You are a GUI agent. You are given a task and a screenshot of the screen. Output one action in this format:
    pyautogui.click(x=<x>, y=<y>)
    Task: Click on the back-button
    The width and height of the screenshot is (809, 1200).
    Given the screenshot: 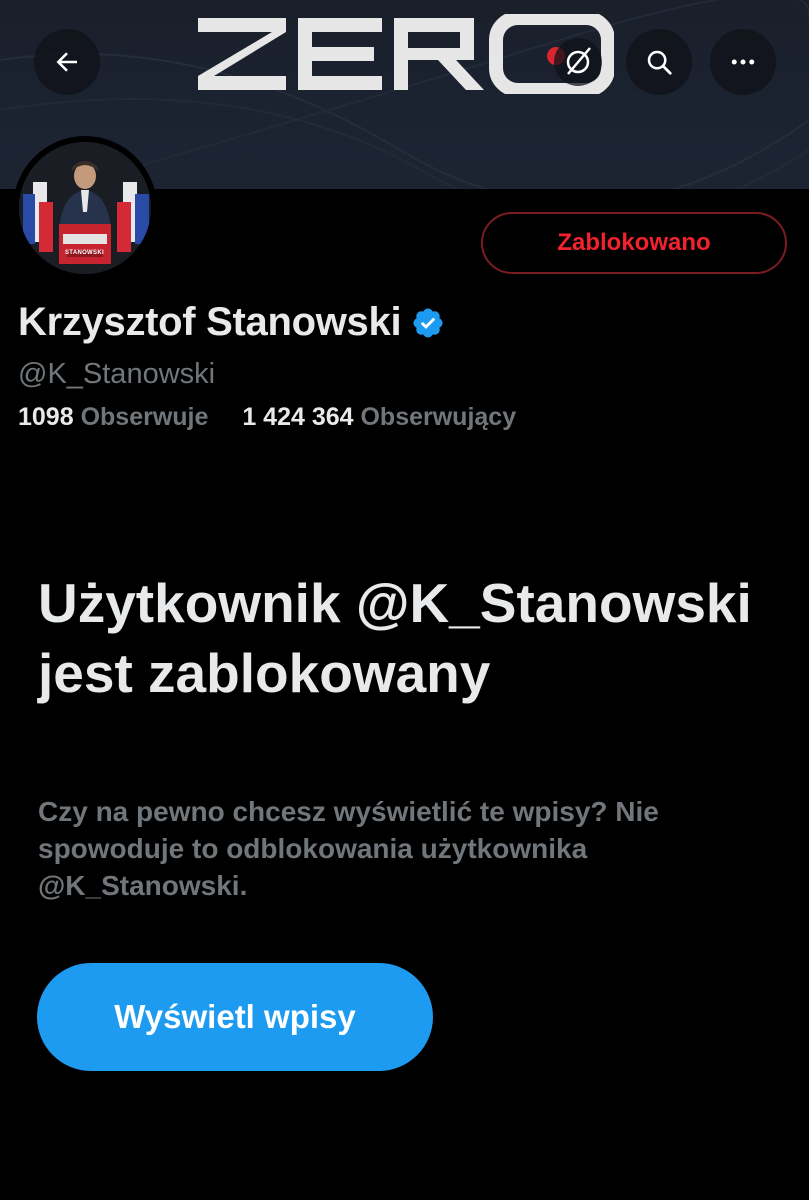 What is the action you would take?
    pyautogui.click(x=67, y=62)
    